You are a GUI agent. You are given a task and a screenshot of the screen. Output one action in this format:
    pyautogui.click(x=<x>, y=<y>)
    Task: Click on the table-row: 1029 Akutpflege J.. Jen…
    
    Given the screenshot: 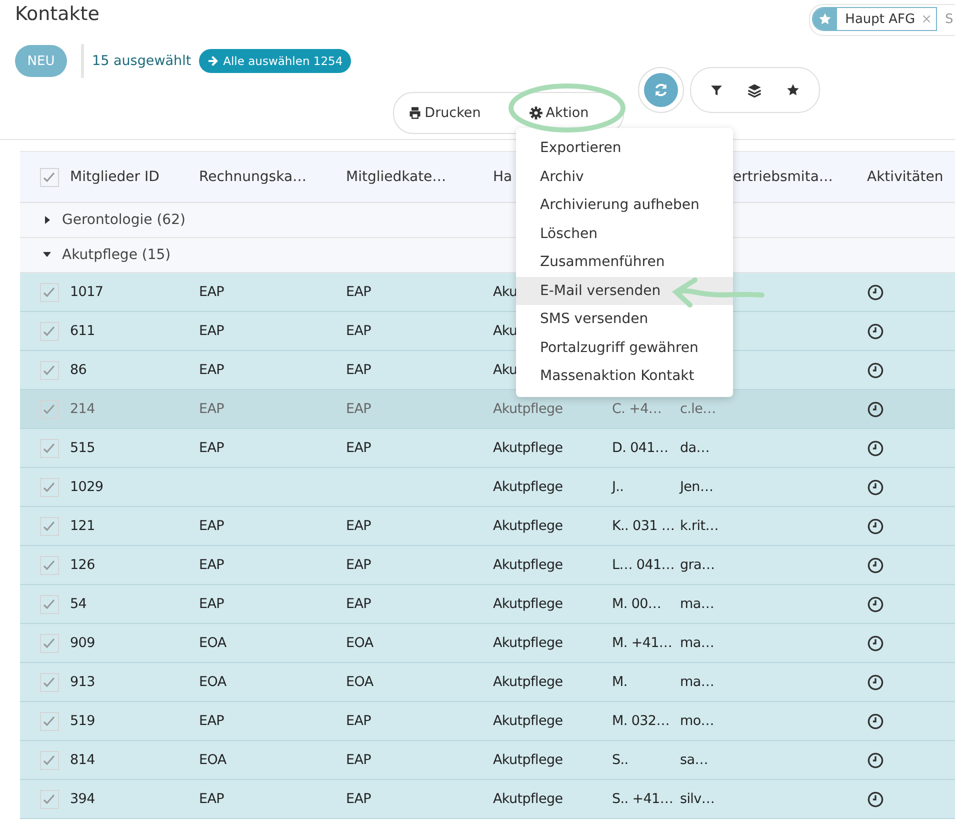 What is the action you would take?
    pyautogui.click(x=487, y=487)
    